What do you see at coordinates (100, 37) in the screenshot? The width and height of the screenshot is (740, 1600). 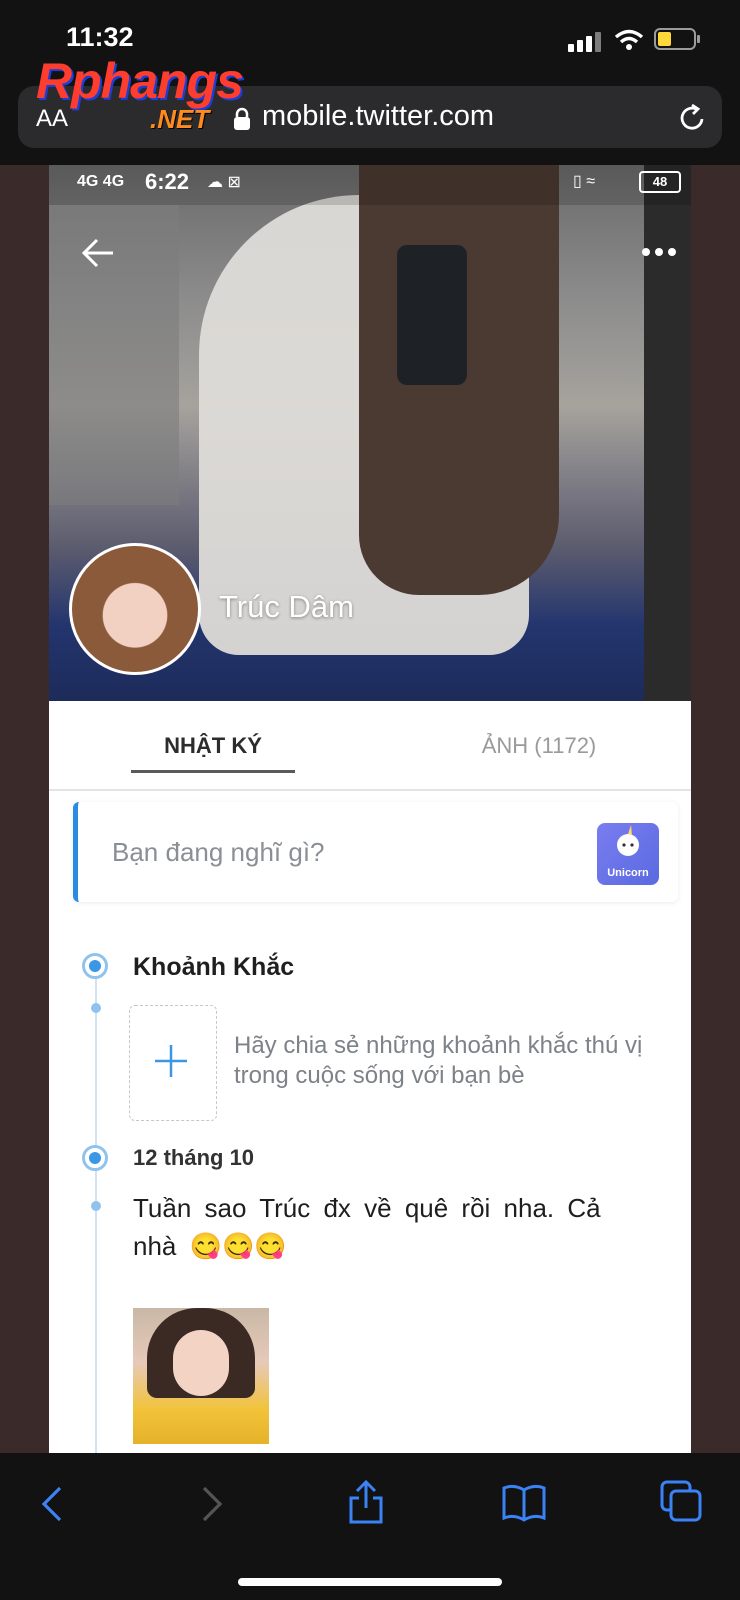 I see `status-time: 11:32` at bounding box center [100, 37].